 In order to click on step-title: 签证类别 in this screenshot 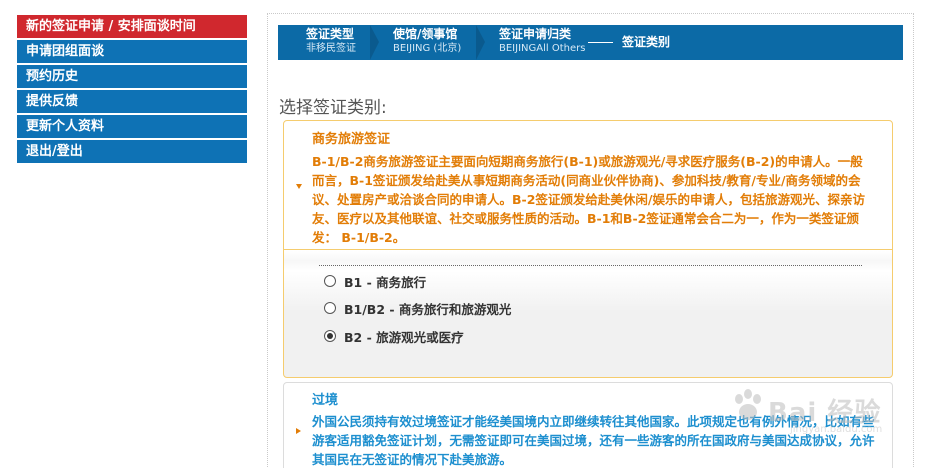, I will do `click(646, 42)`.